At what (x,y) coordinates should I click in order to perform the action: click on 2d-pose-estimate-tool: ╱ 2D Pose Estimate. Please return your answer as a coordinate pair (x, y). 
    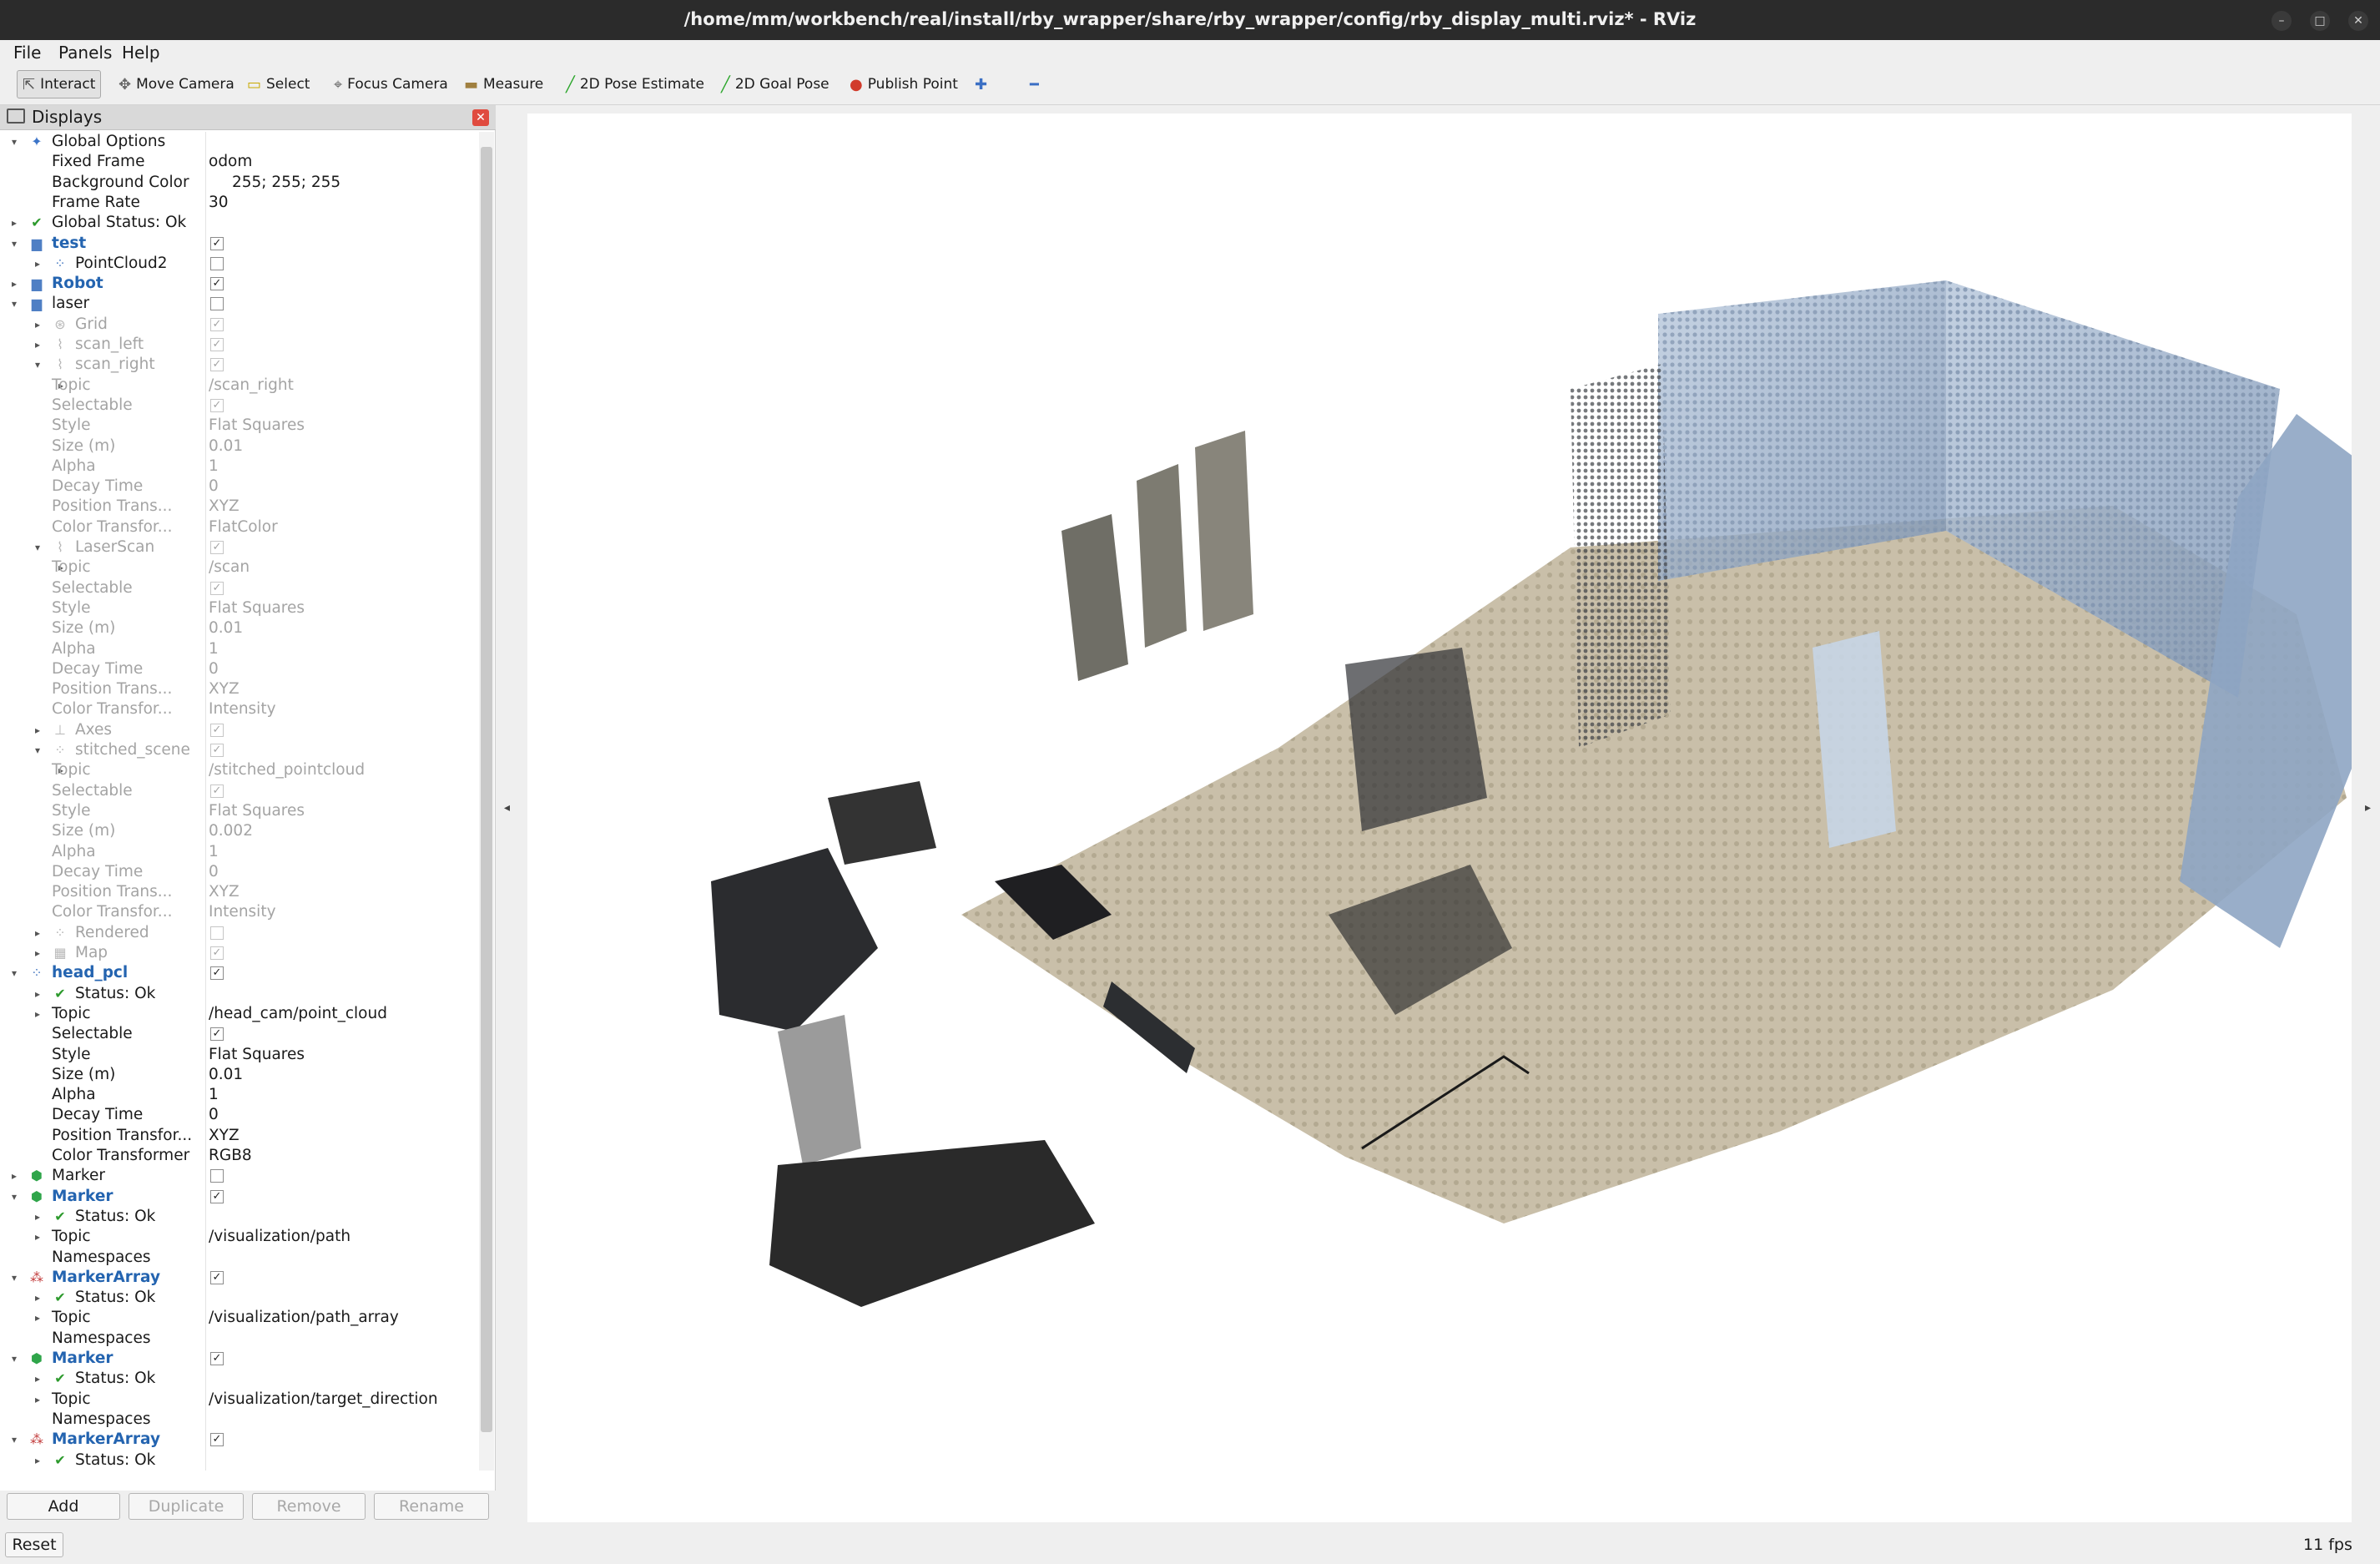
    Looking at the image, I should click on (635, 84).